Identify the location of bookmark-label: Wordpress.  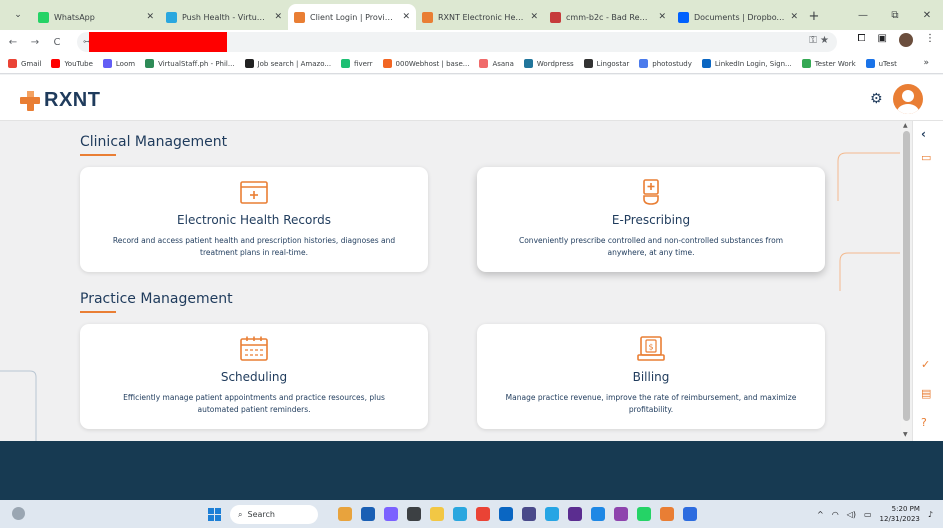
(555, 63).